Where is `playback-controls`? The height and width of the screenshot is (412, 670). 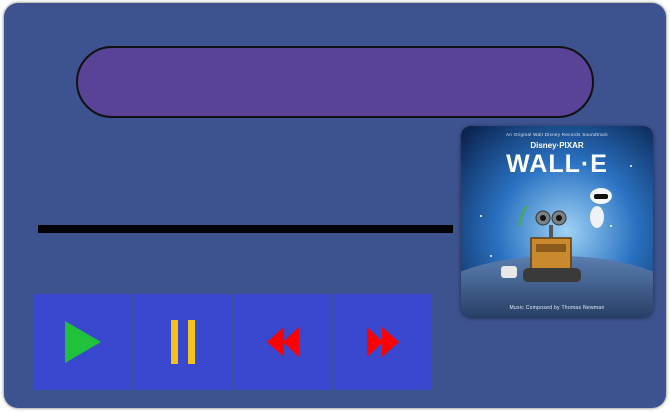
playback-controls is located at coordinates (234, 342).